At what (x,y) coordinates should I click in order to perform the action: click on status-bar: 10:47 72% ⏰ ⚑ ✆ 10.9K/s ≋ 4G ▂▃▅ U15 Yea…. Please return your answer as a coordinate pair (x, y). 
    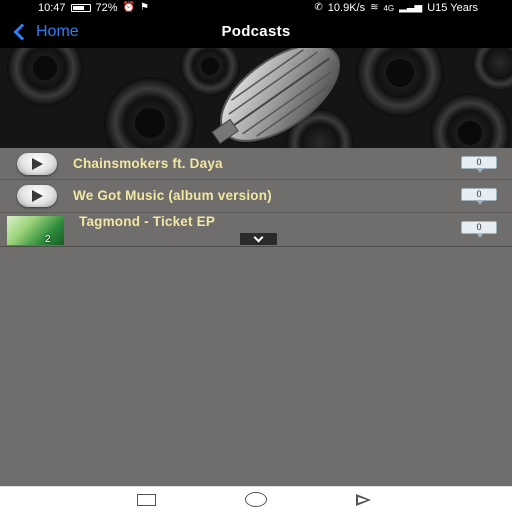
    Looking at the image, I should click on (256, 8).